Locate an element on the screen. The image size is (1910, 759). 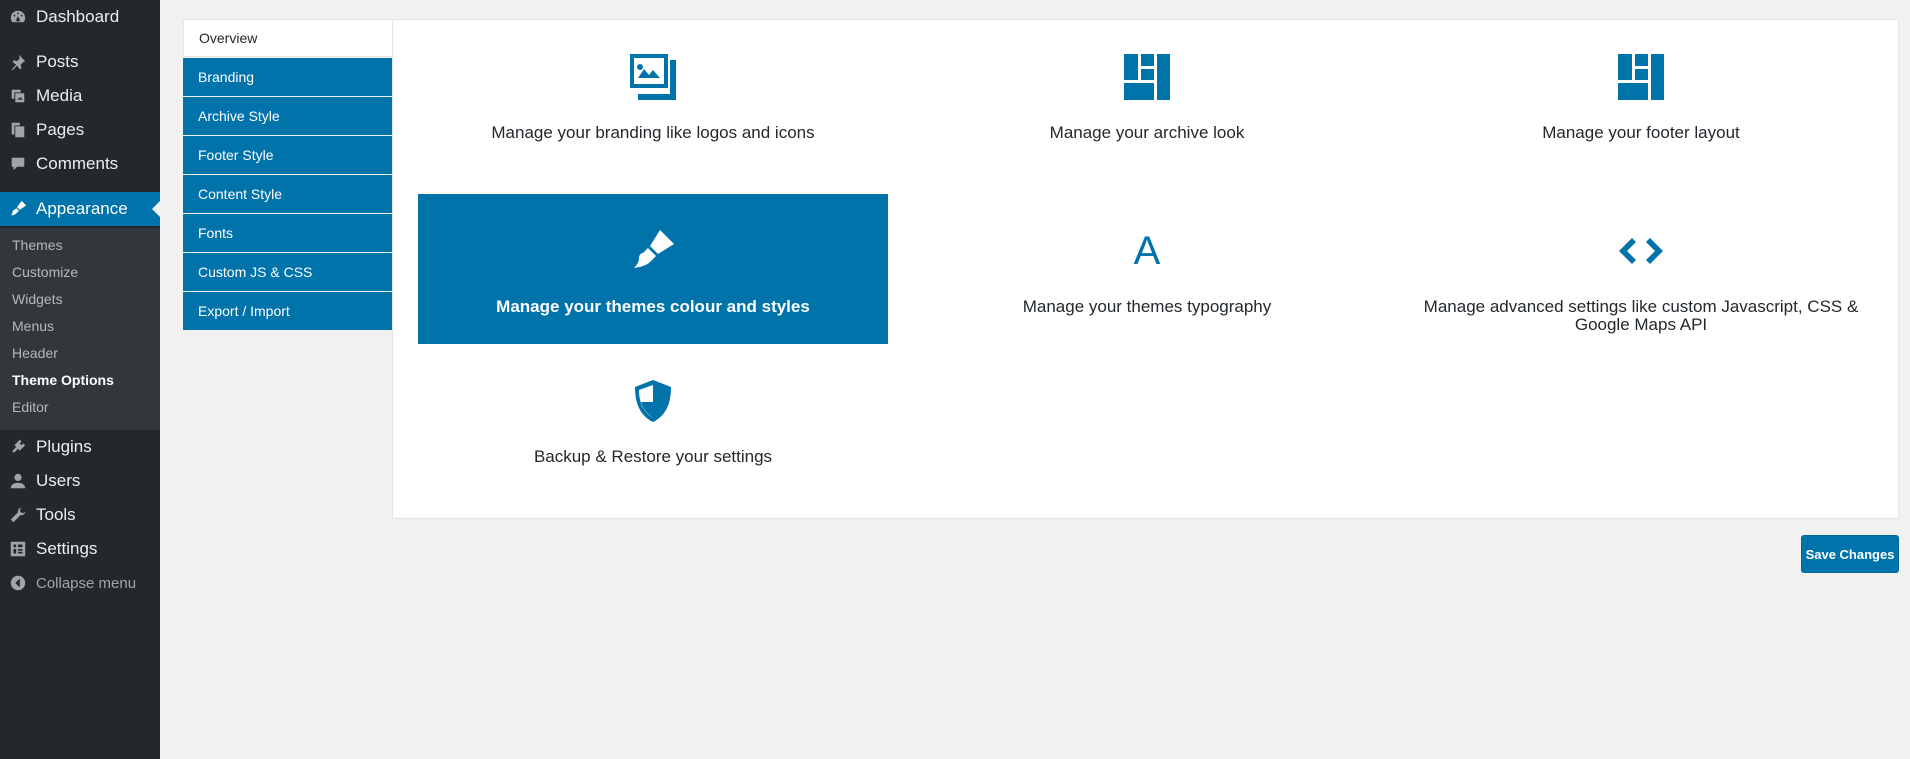
tab-custom-js-css: Custom JS & CSS is located at coordinates (287, 272).